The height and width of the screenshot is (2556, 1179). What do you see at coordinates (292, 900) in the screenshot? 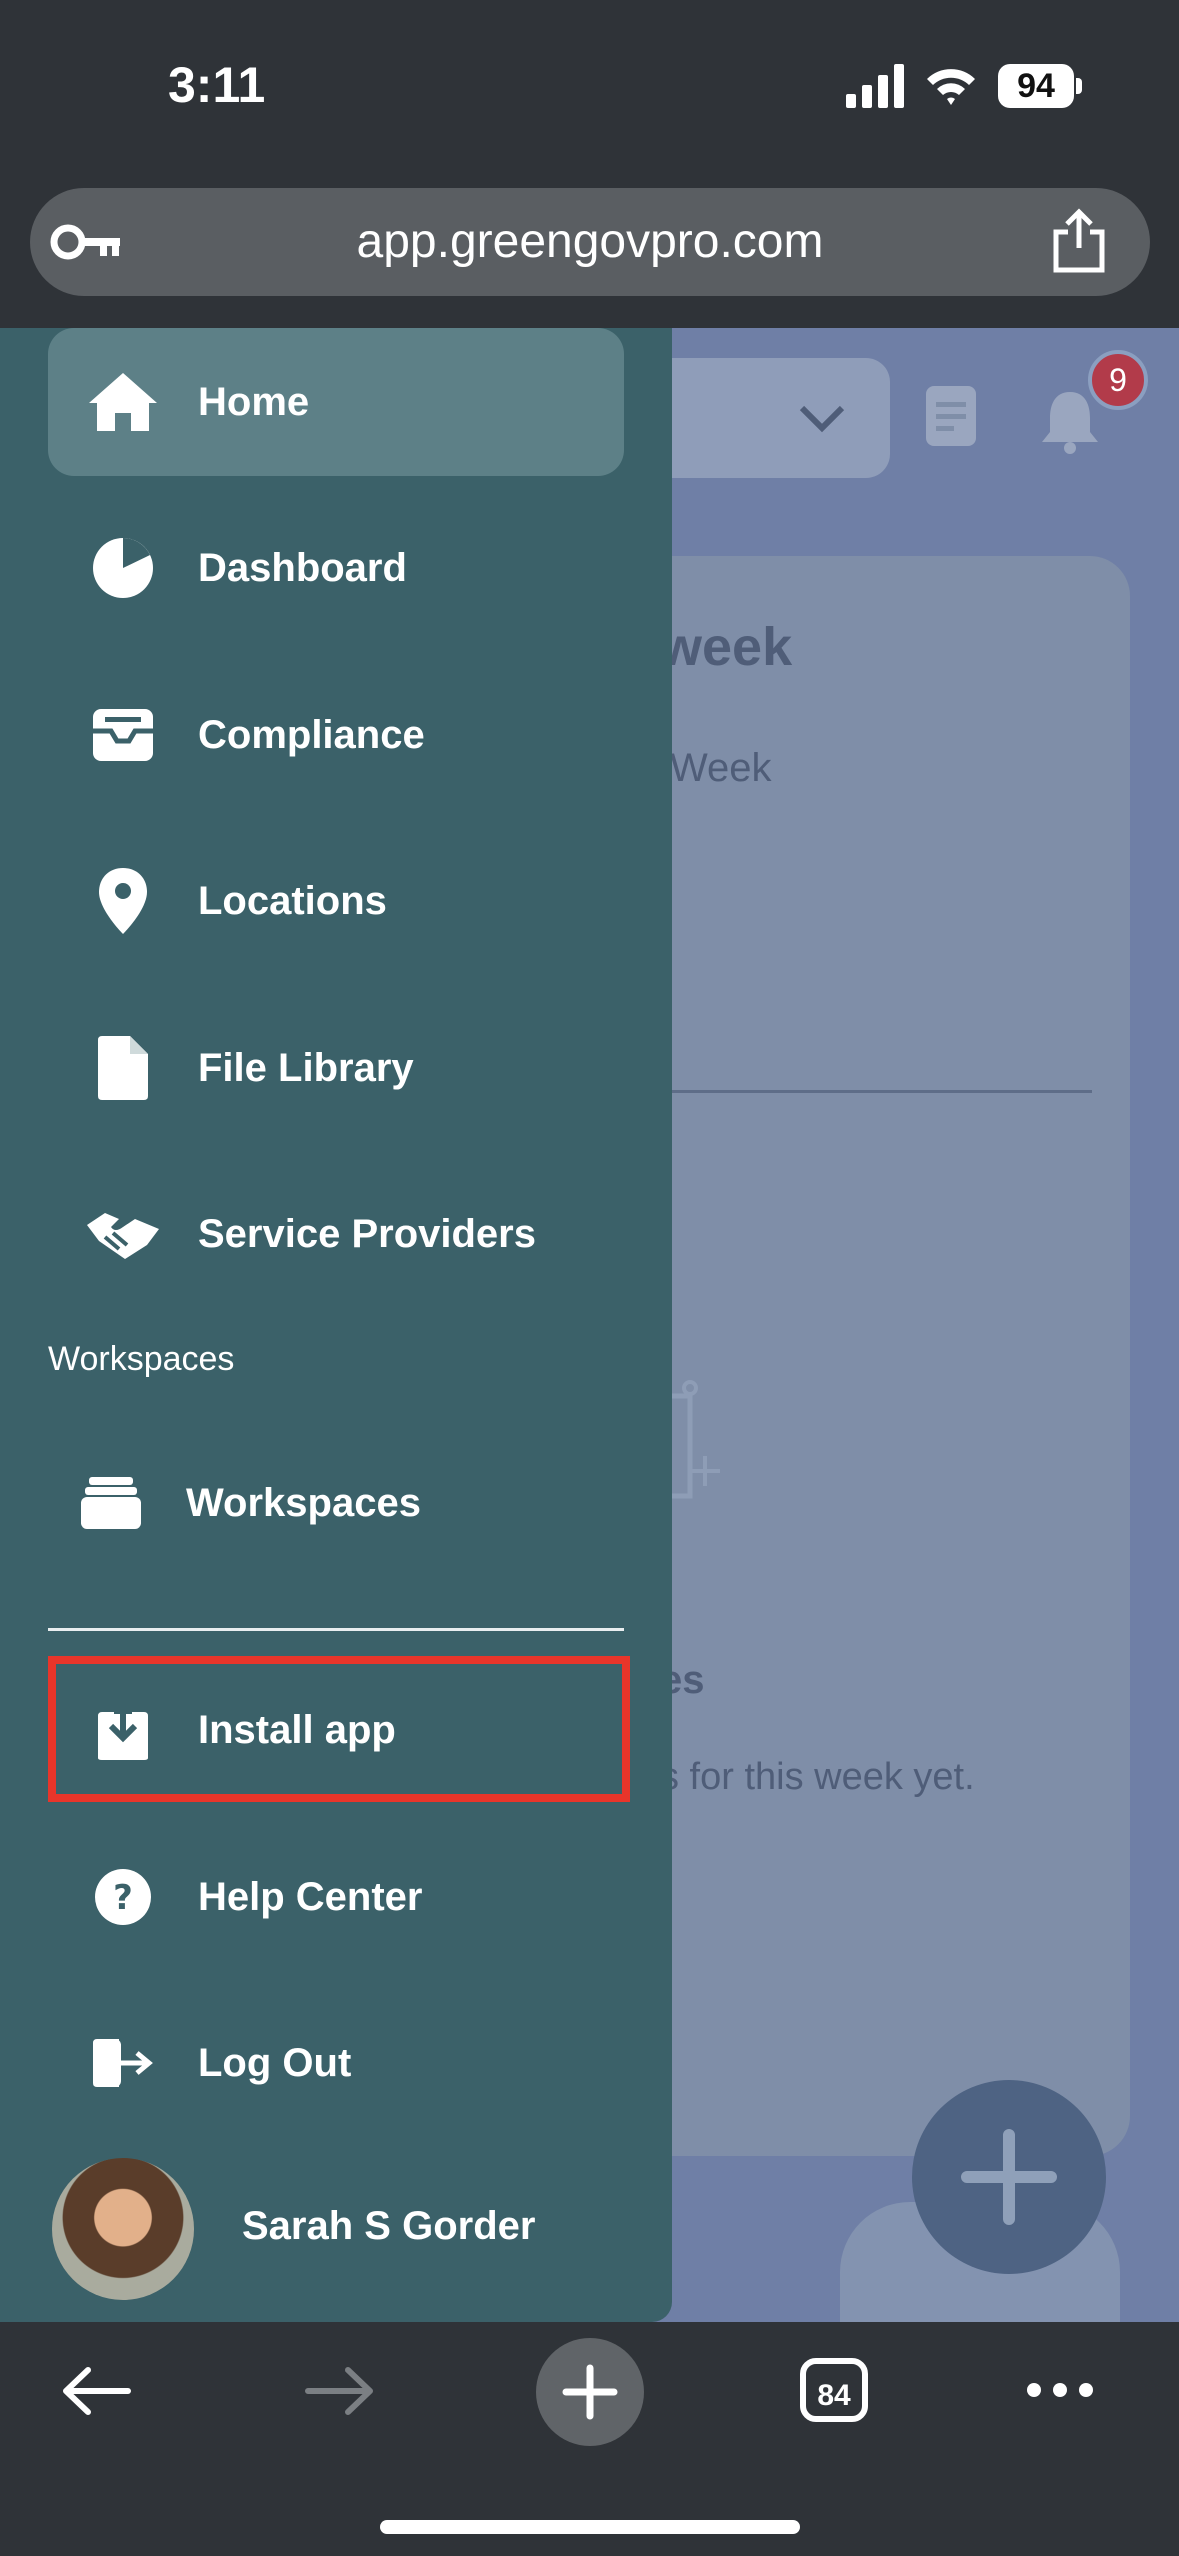
I see `nav-label-locations: Locations` at bounding box center [292, 900].